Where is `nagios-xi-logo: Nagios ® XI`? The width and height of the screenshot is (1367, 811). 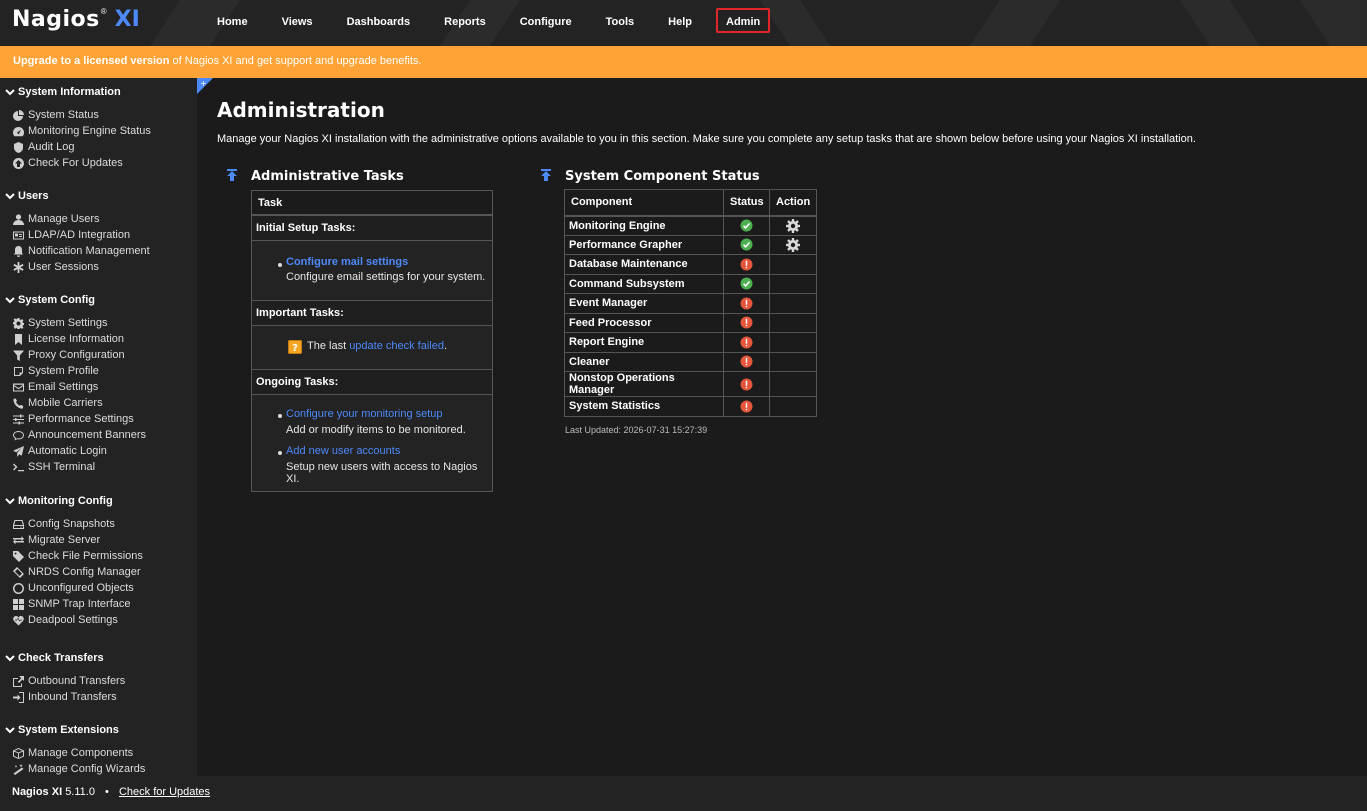 nagios-xi-logo: Nagios ® XI is located at coordinates (76, 22).